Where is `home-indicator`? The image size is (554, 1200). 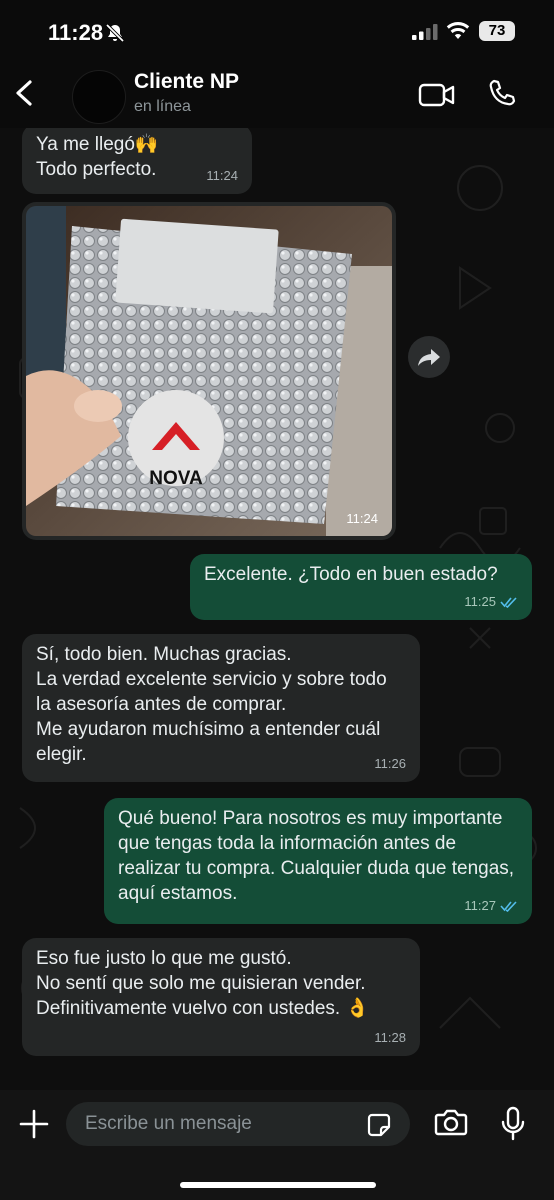
home-indicator is located at coordinates (278, 1185).